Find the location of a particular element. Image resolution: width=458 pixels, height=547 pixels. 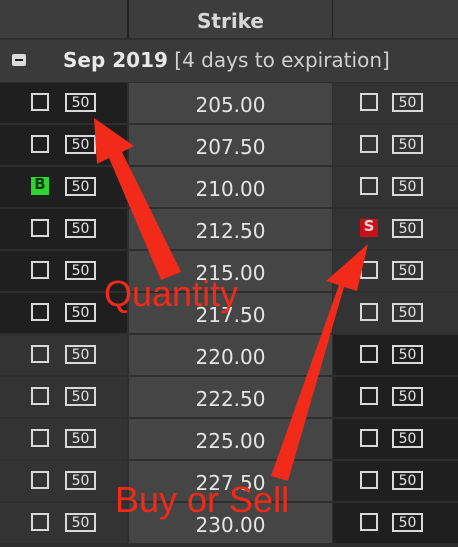

strike-price: 212.50 is located at coordinates (230, 229).